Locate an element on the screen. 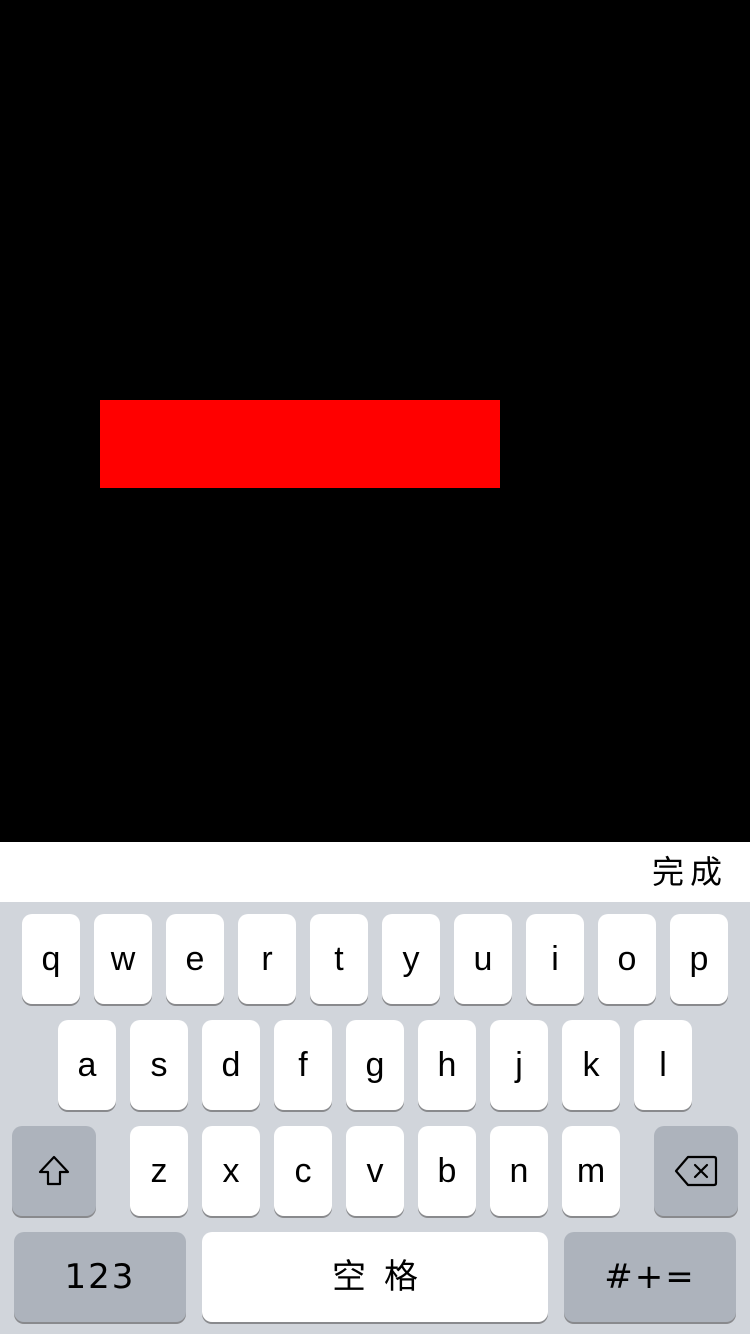  key-e: e is located at coordinates (195, 959).